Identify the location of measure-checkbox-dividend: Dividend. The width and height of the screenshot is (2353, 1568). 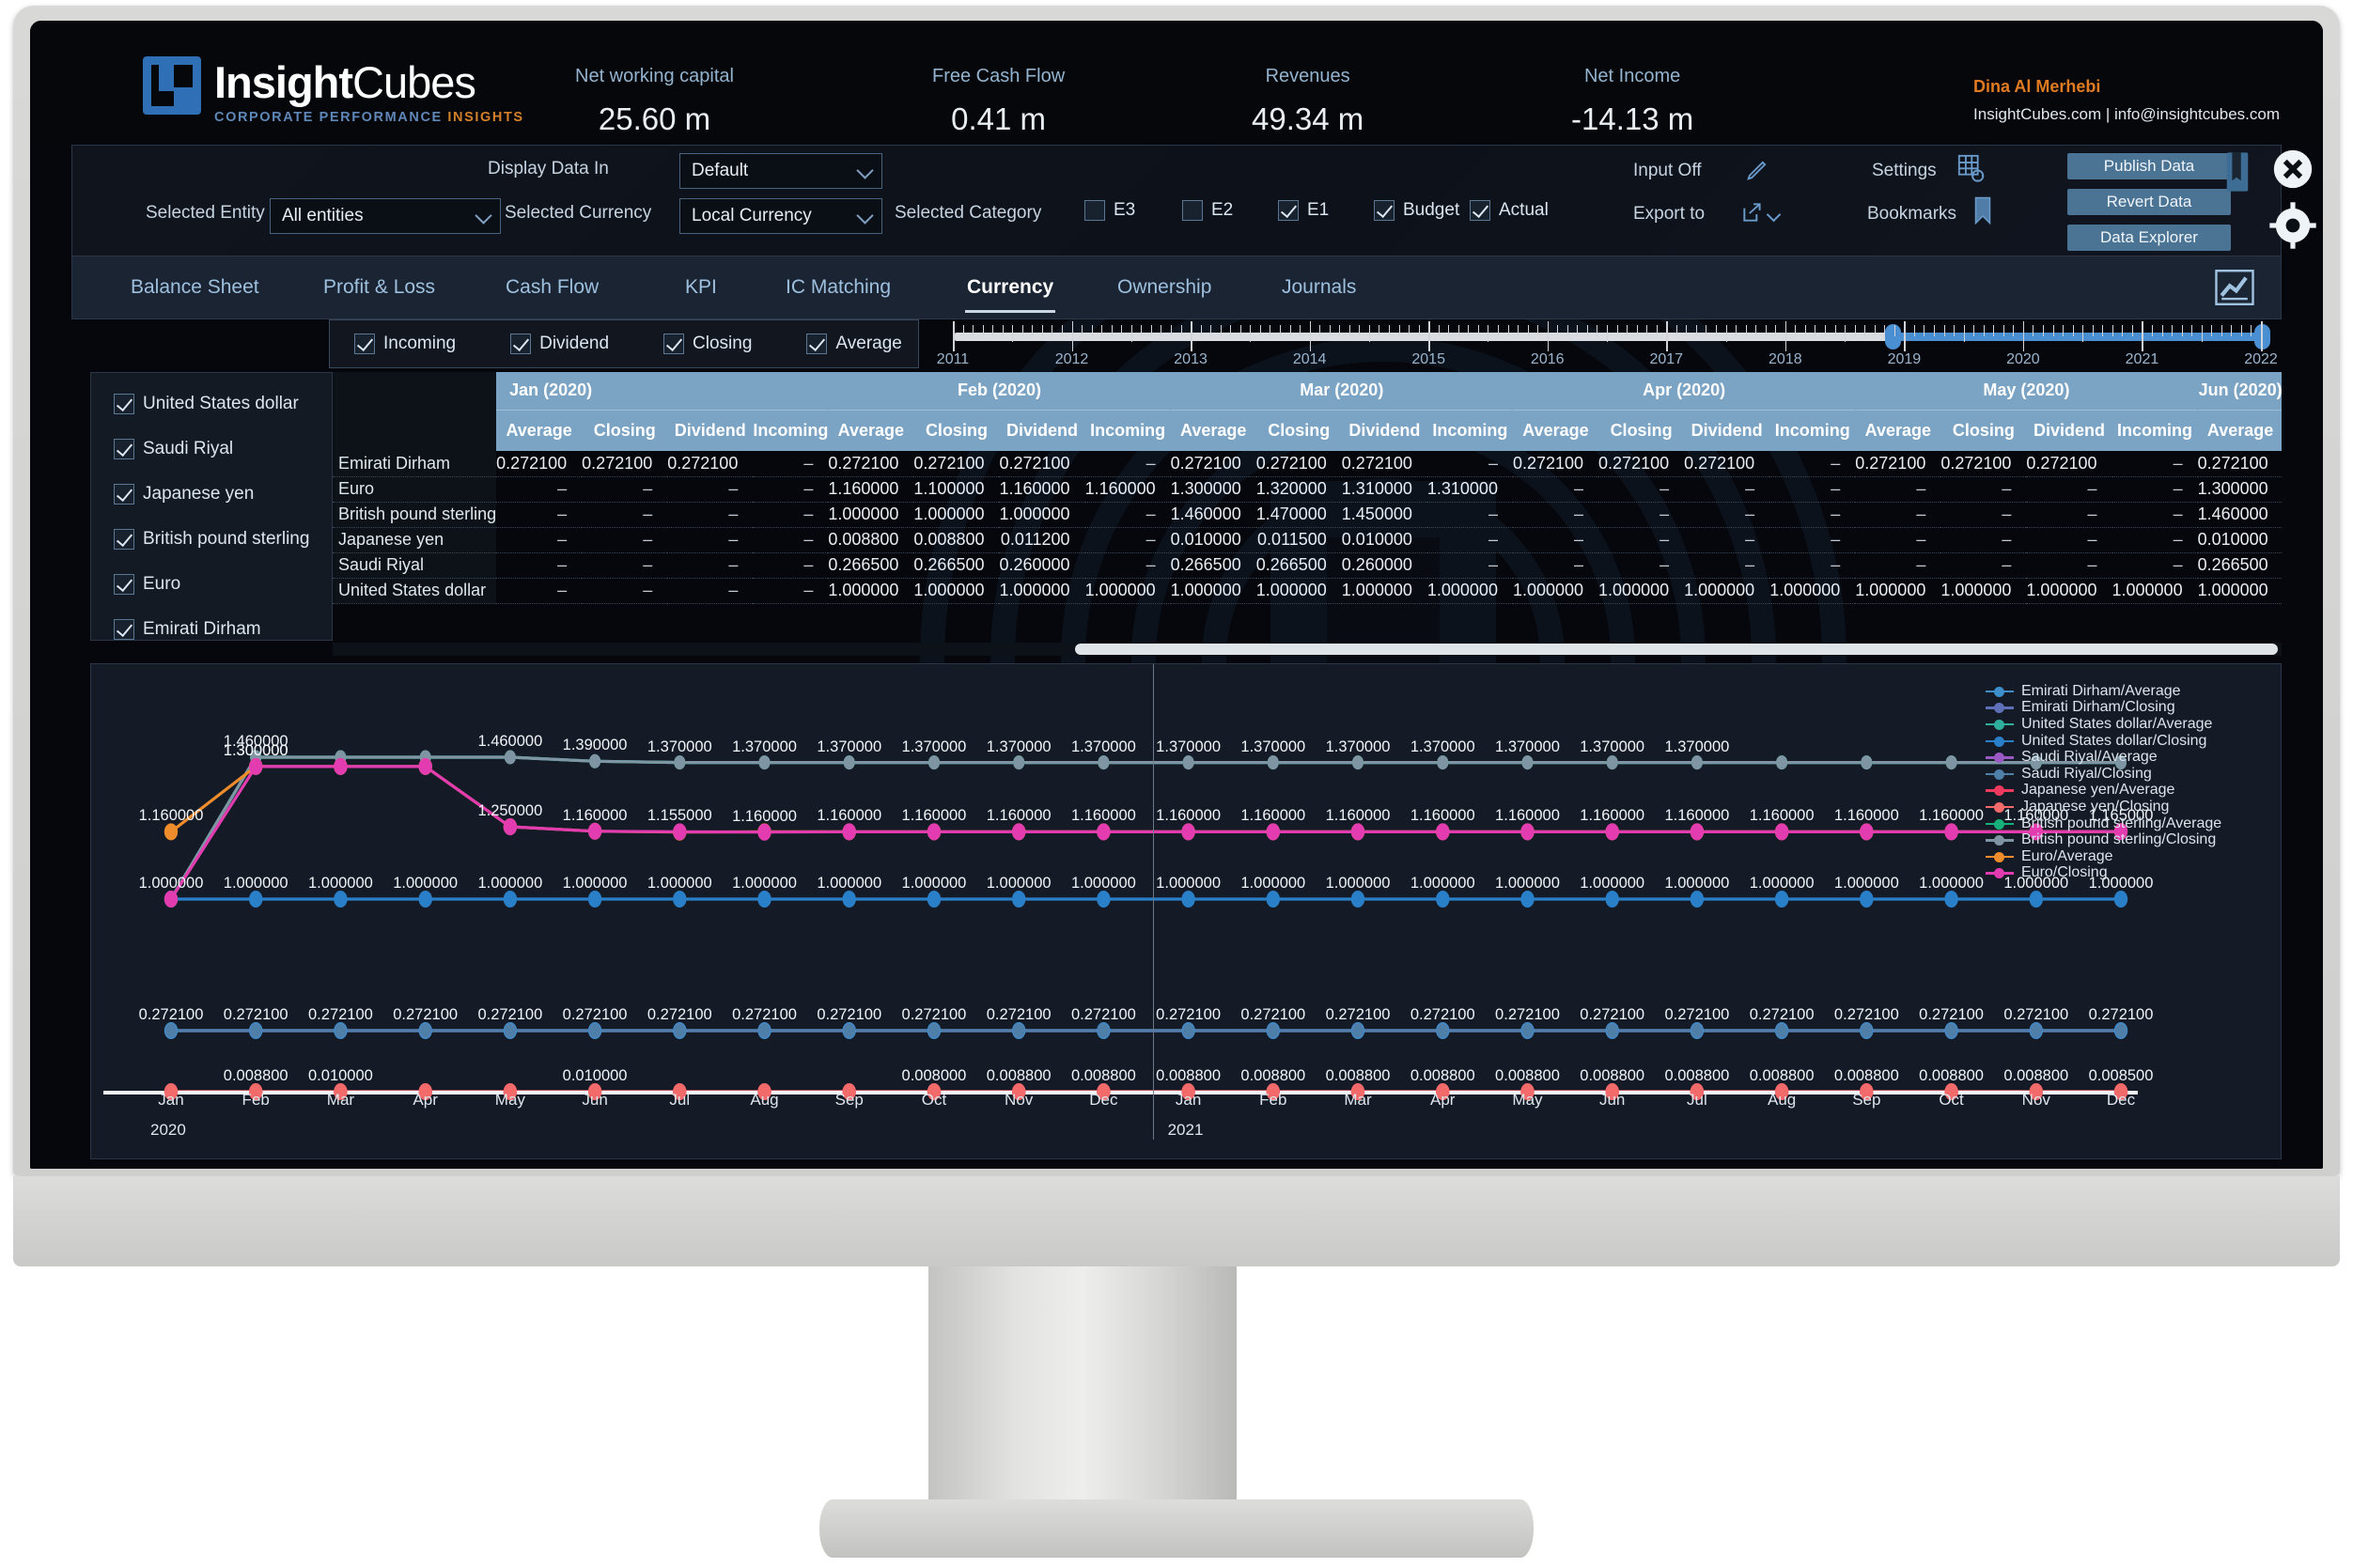
(559, 344).